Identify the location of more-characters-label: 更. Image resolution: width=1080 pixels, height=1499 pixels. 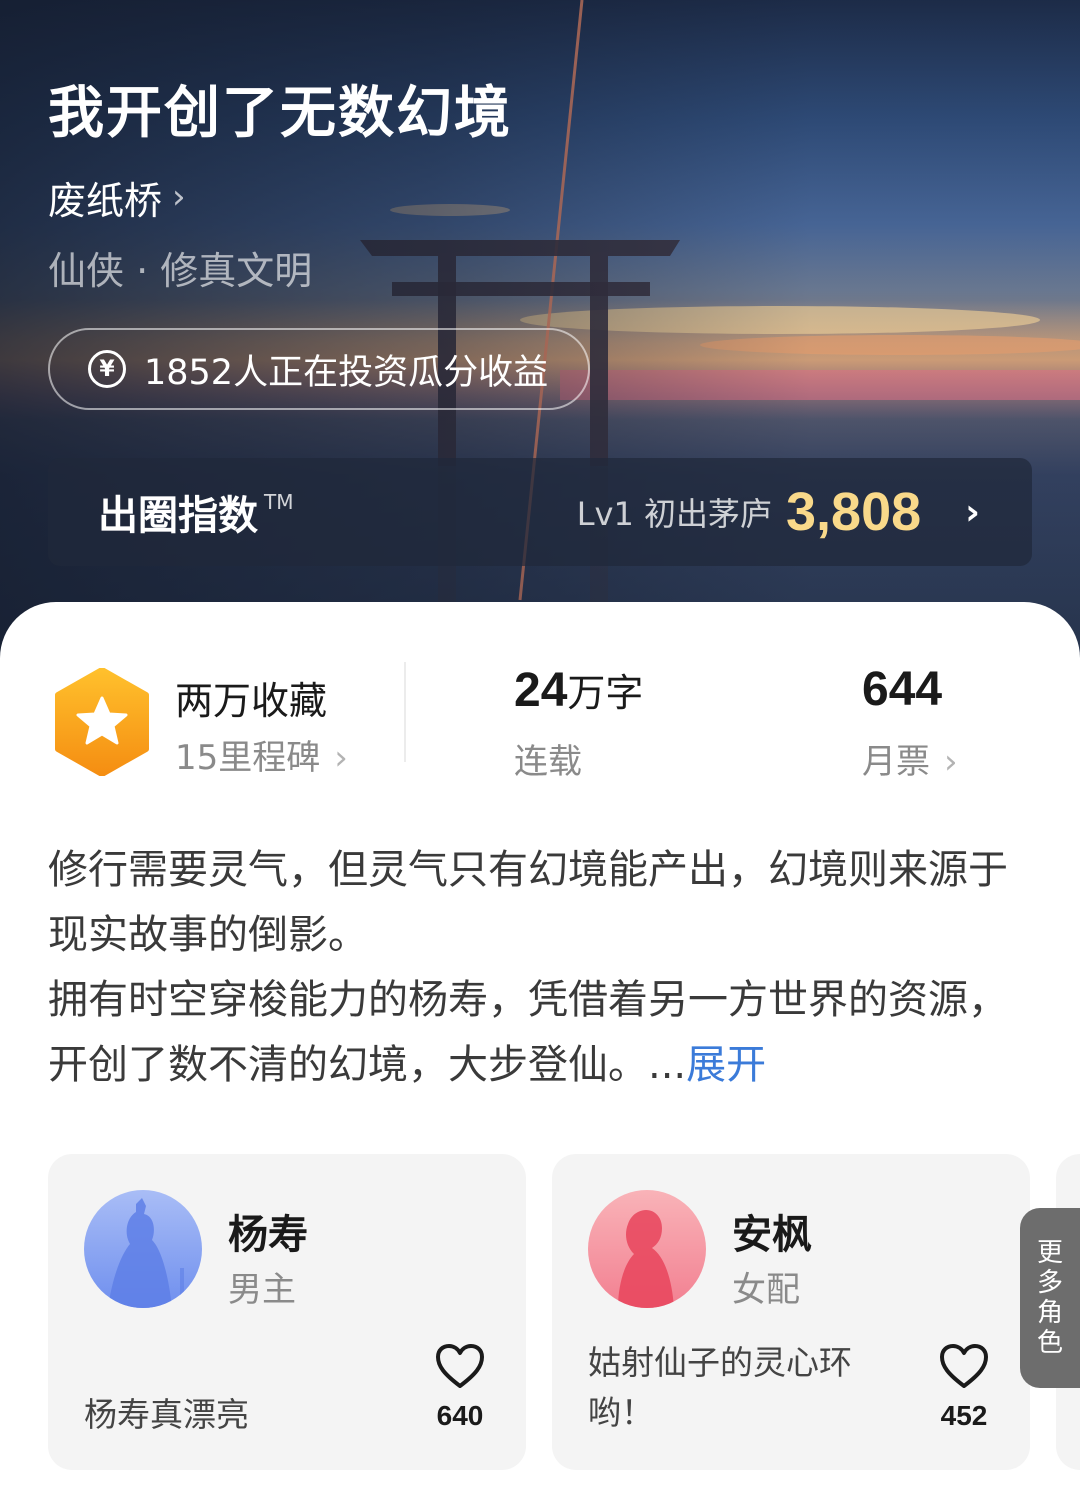
(1049, 1253).